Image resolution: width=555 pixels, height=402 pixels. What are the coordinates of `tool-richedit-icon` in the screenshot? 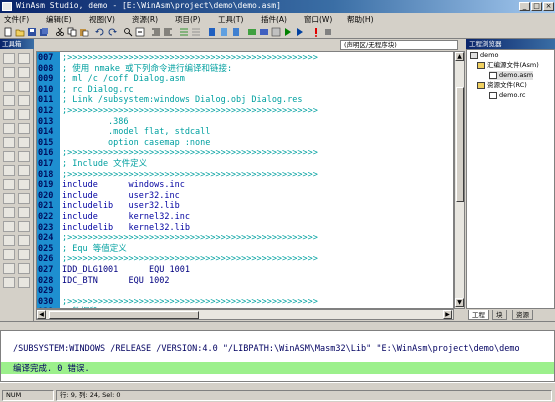 It's located at (24, 170).